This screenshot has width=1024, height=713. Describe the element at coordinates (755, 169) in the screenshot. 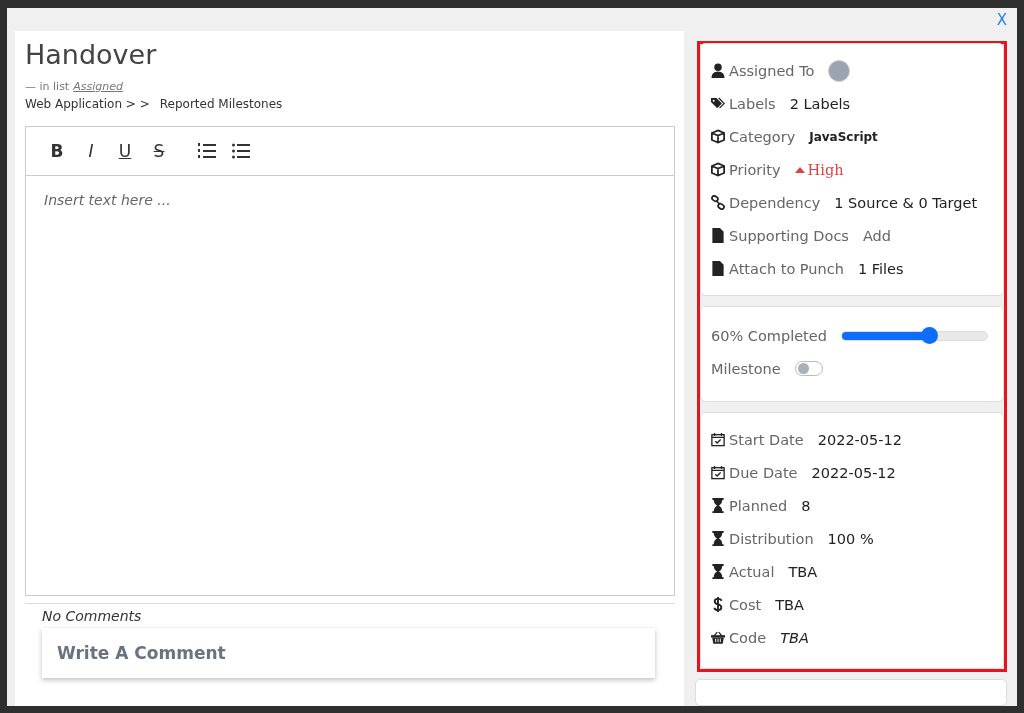

I see `field-label: Priority` at that location.